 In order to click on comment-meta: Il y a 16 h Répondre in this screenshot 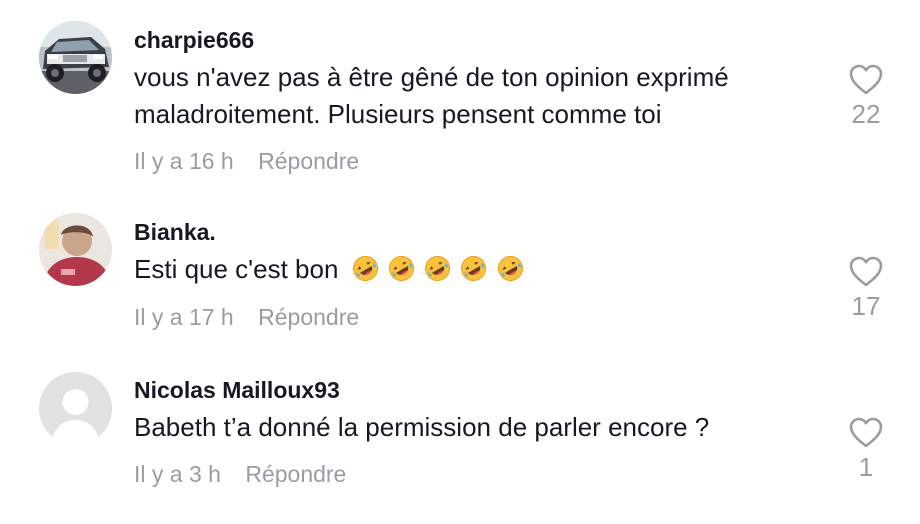, I will do `click(246, 161)`.